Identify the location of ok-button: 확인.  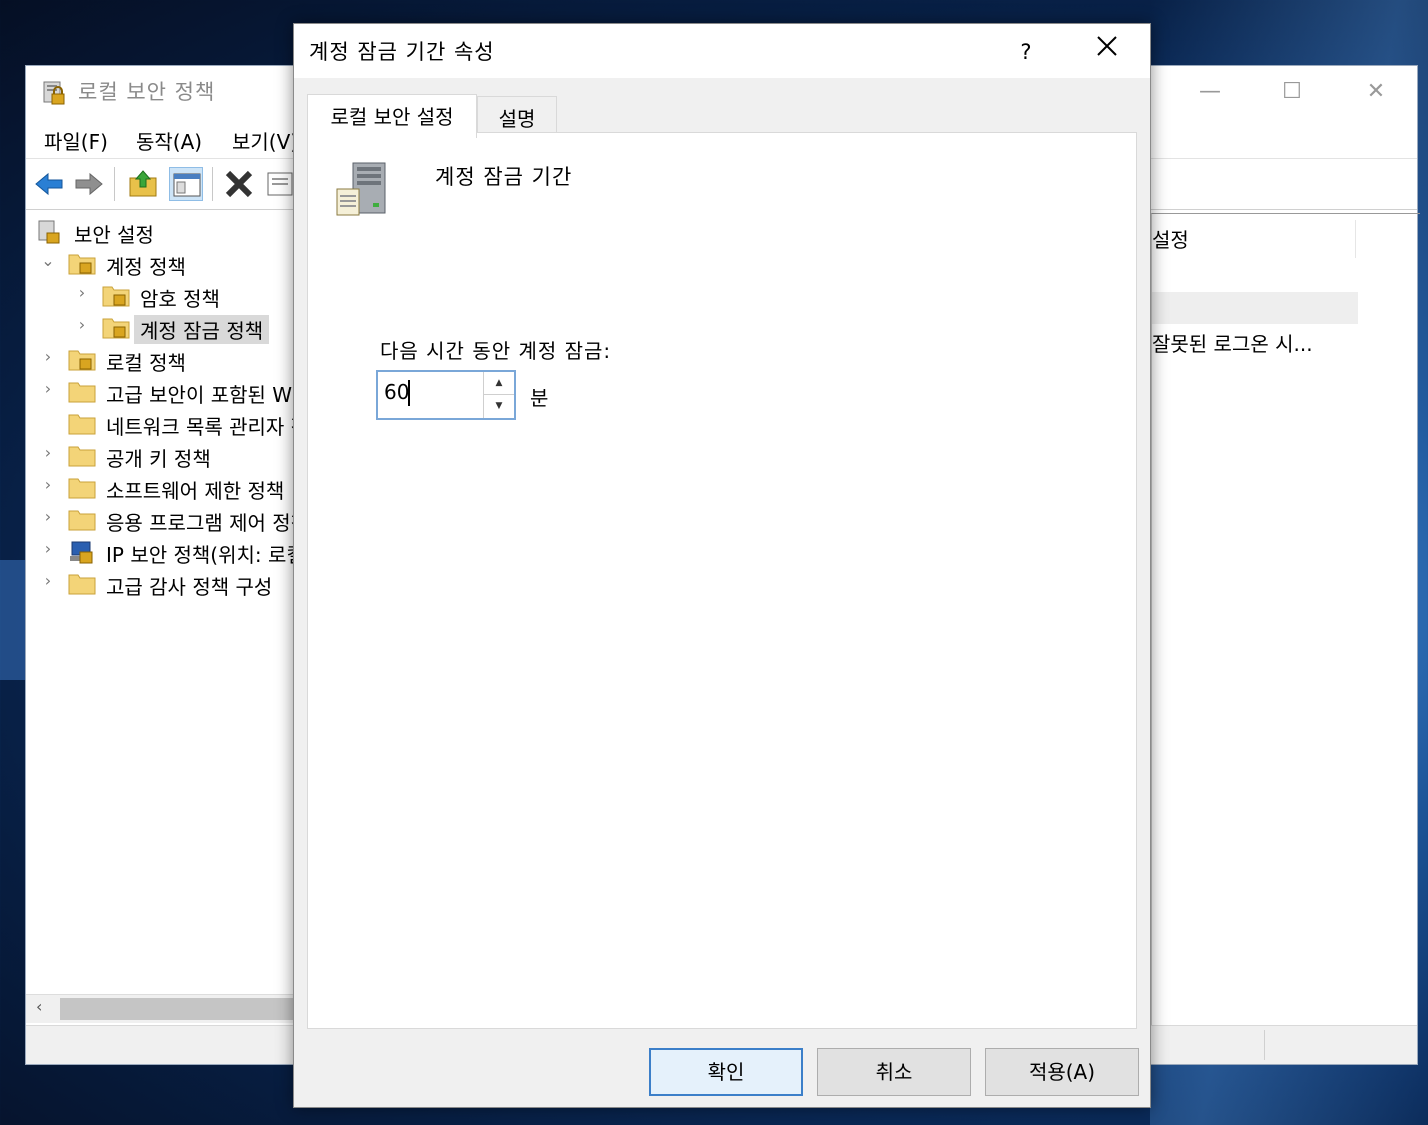
(726, 1072).